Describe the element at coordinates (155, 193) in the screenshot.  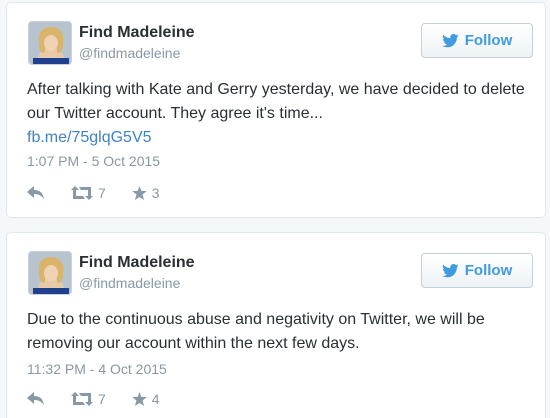
I see `favorite-count: 3` at that location.